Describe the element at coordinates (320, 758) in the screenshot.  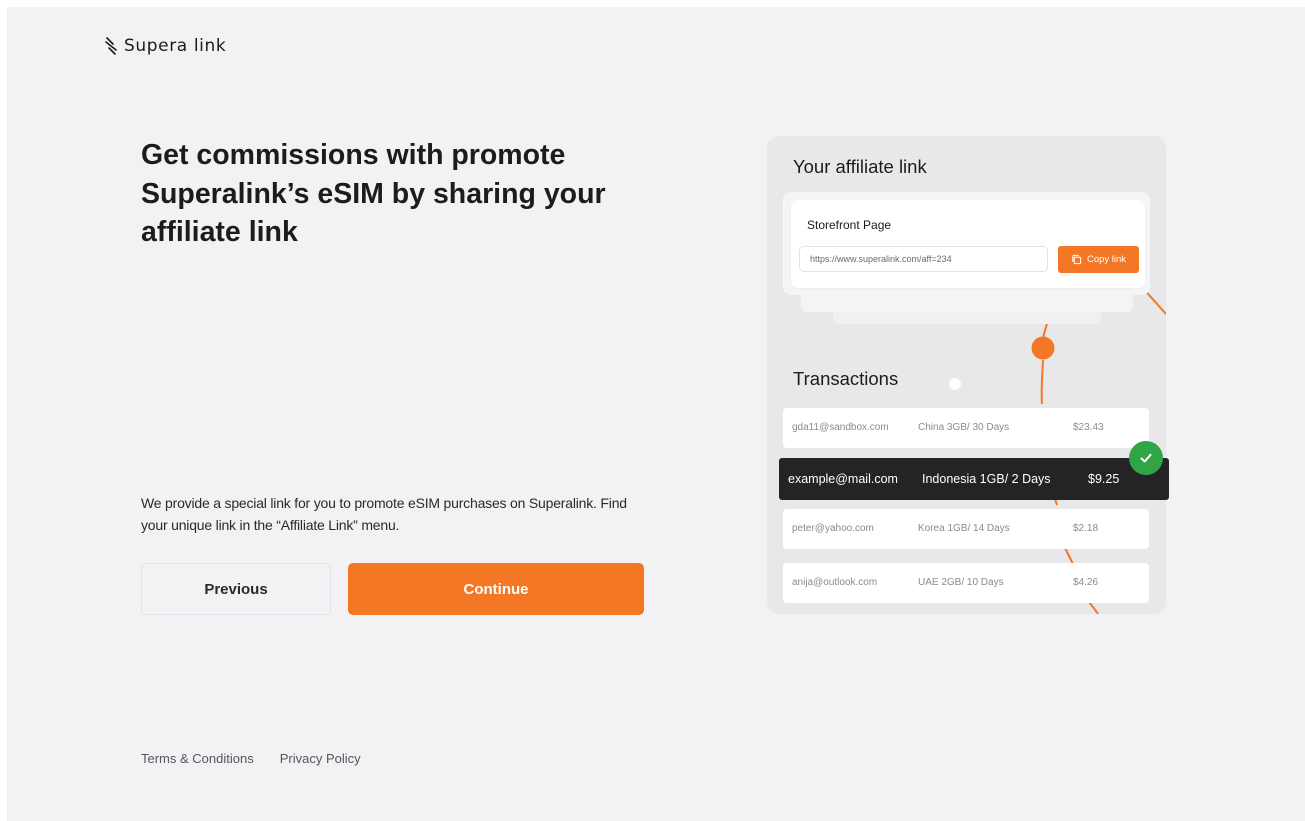
I see `privacy-link: Privacy Policy` at that location.